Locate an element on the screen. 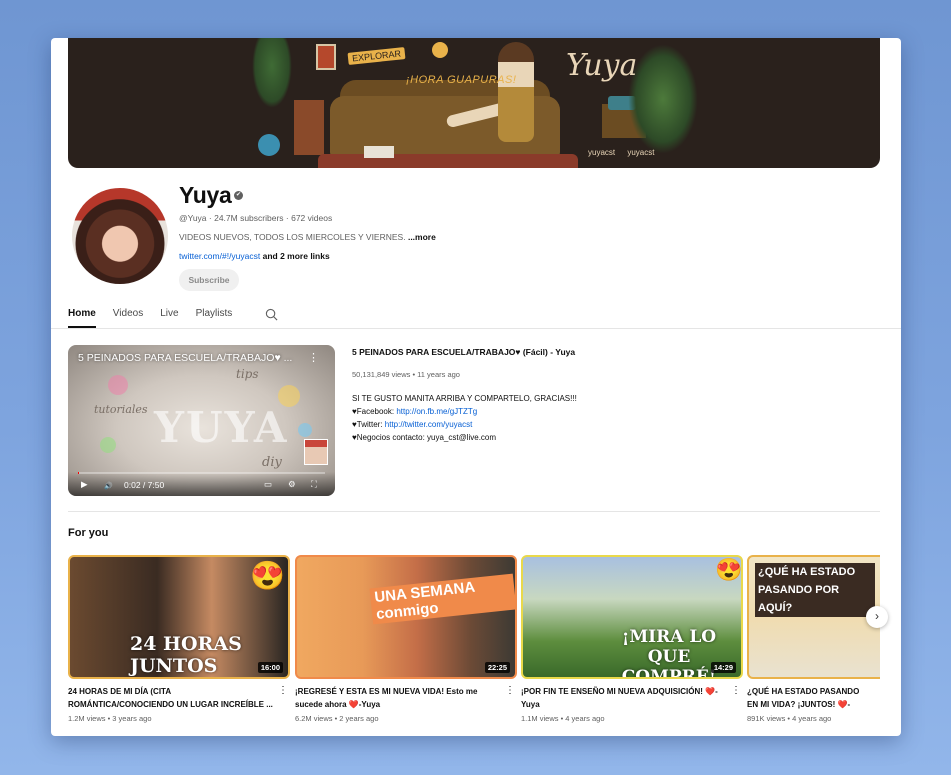 This screenshot has height=775, width=951. player-watermark: YUYA is located at coordinates (221, 427).